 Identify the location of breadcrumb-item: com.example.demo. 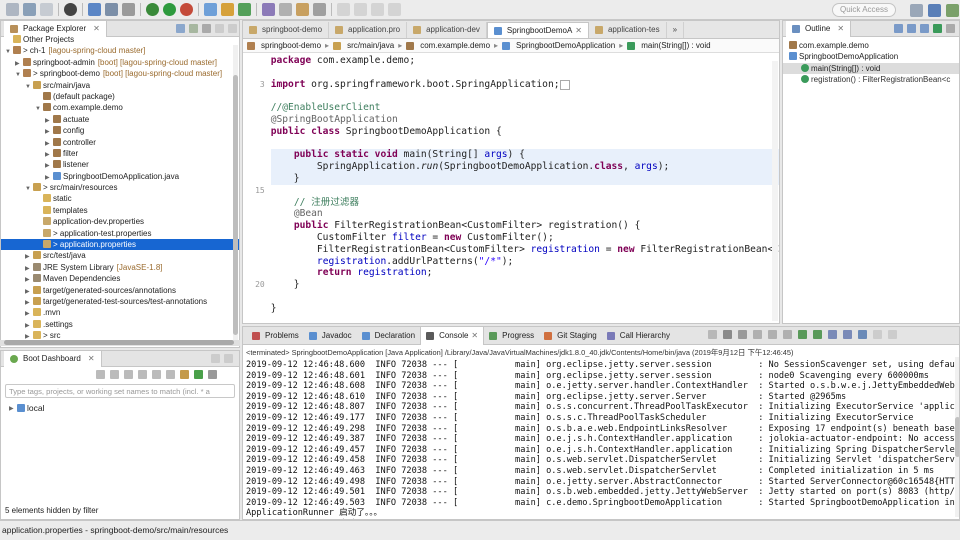
(455, 45).